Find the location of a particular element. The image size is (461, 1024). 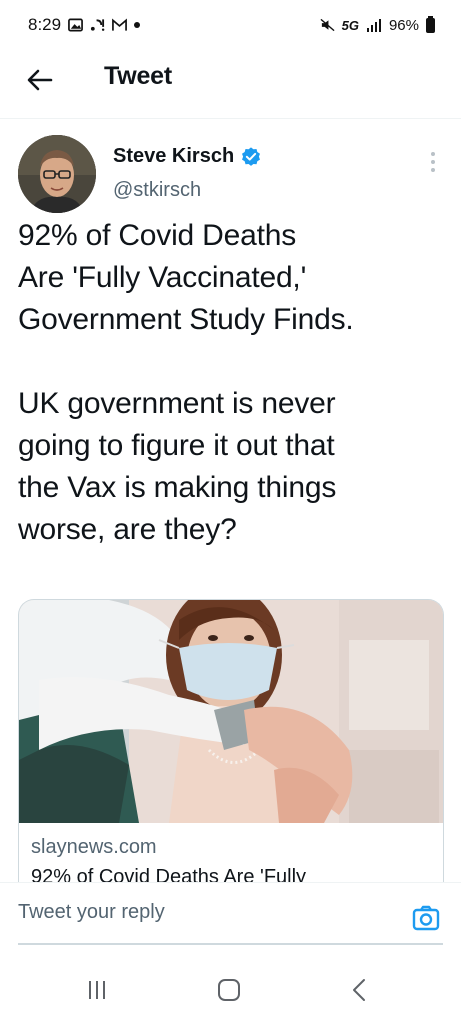

recent-apps-icon is located at coordinates (97, 990).